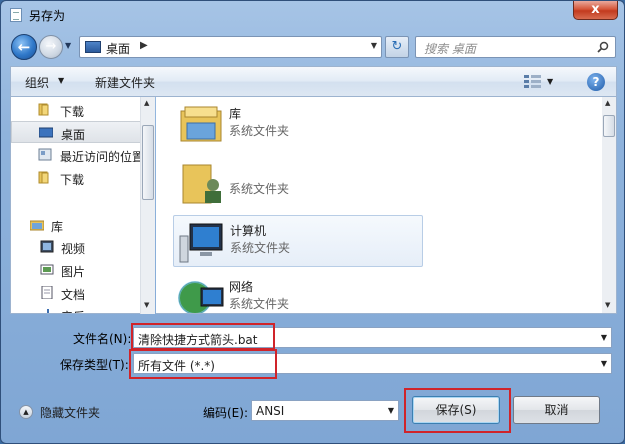  Describe the element at coordinates (73, 310) in the screenshot. I see `nav-label: 音乐` at that location.